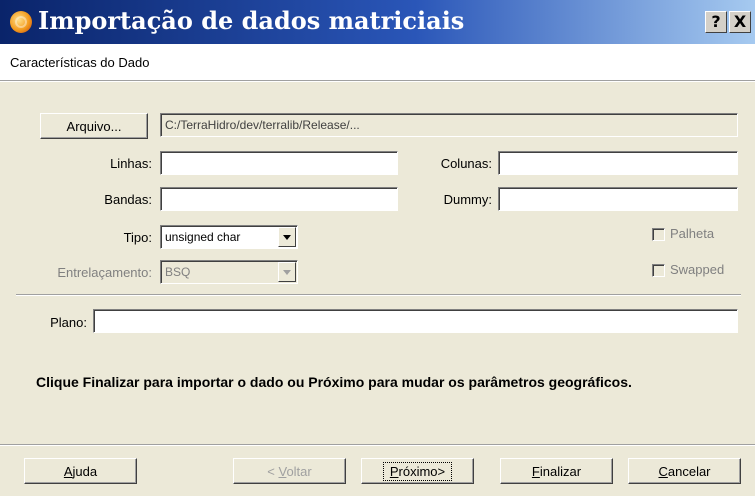  Describe the element at coordinates (203, 237) in the screenshot. I see `tipo-selected-value: unsigned char` at that location.